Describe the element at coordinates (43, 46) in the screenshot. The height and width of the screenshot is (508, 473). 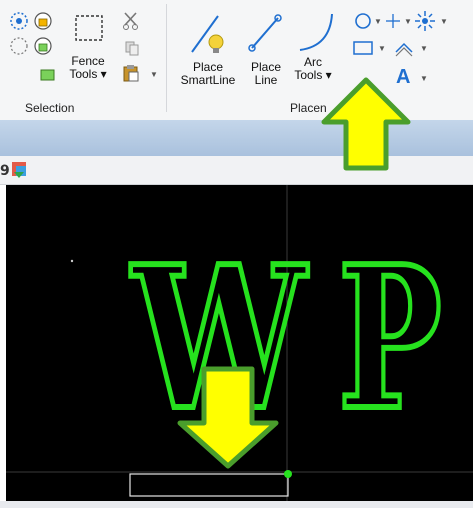
I see `unlock-selection-icon` at that location.